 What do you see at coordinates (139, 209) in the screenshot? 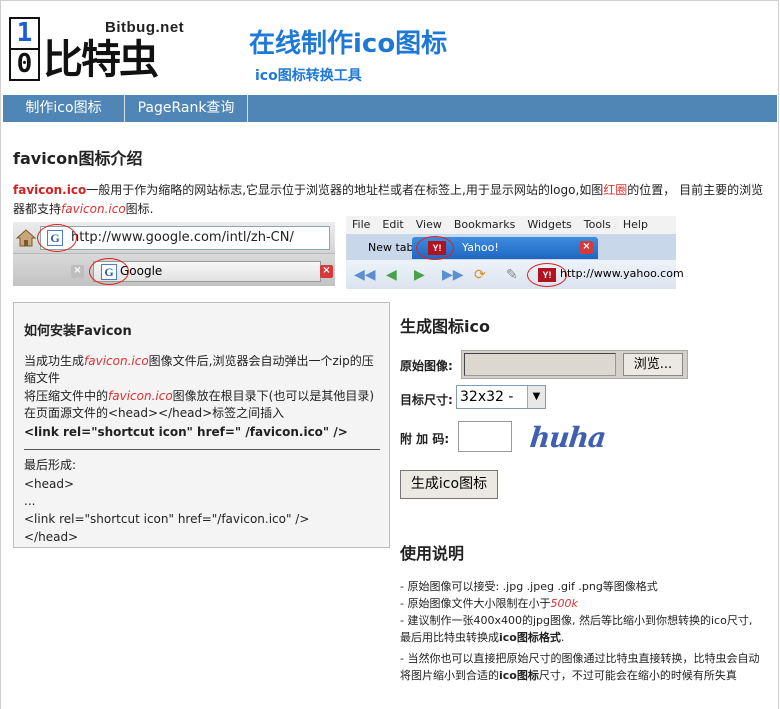
I see `intro-text-3: 图标.` at bounding box center [139, 209].